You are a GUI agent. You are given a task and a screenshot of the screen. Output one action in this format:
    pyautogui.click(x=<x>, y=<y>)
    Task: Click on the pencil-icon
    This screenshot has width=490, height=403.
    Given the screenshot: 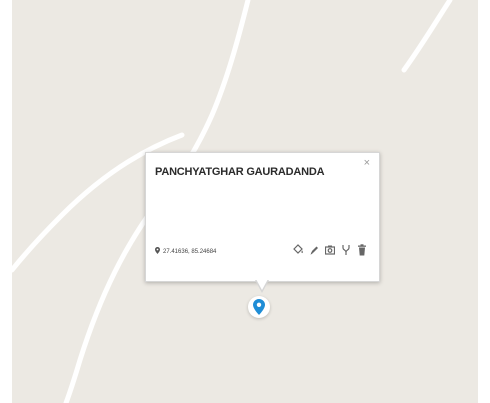 What is the action you would take?
    pyautogui.click(x=314, y=249)
    